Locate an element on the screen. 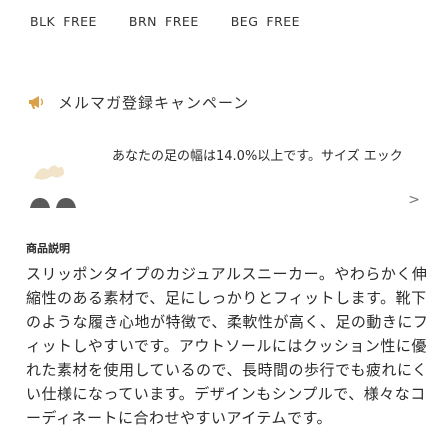  color-tag-black: BLK FREE is located at coordinates (63, 21).